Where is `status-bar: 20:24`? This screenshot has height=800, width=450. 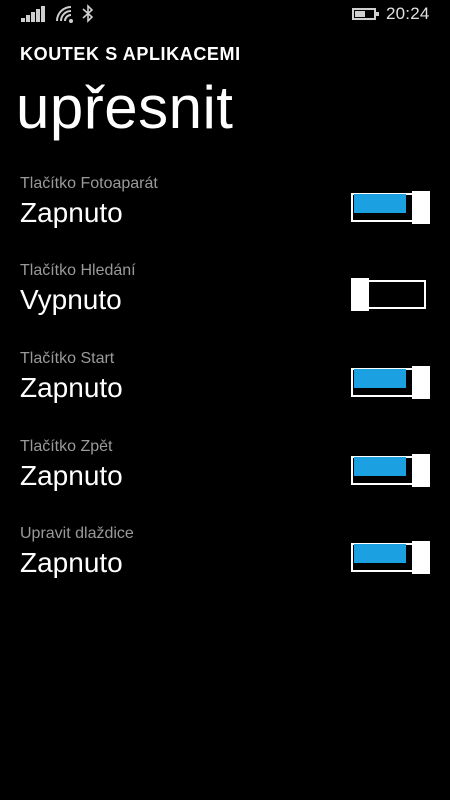
status-bar: 20:24 is located at coordinates (225, 15).